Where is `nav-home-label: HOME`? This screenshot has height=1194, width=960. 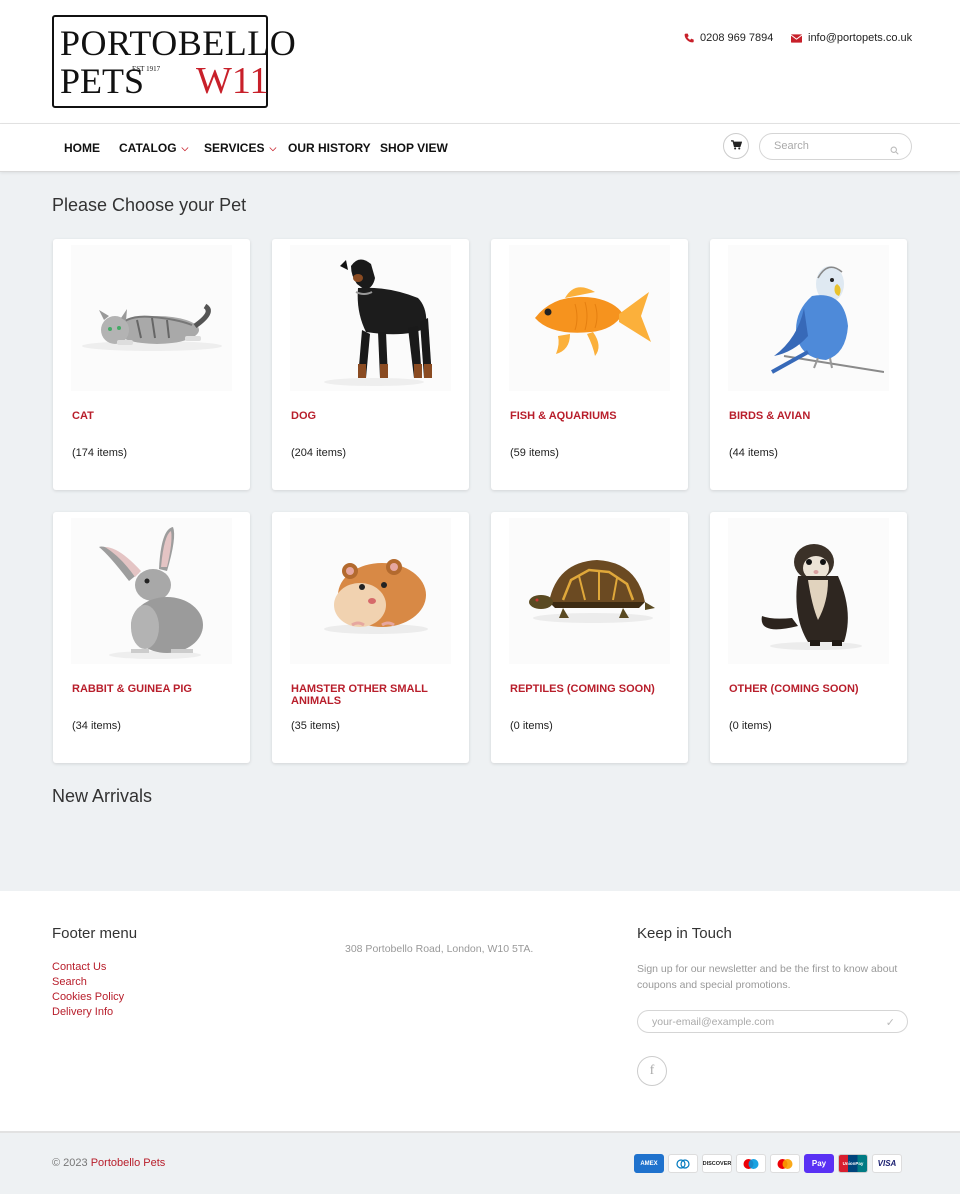
nav-home-label: HOME is located at coordinates (82, 148).